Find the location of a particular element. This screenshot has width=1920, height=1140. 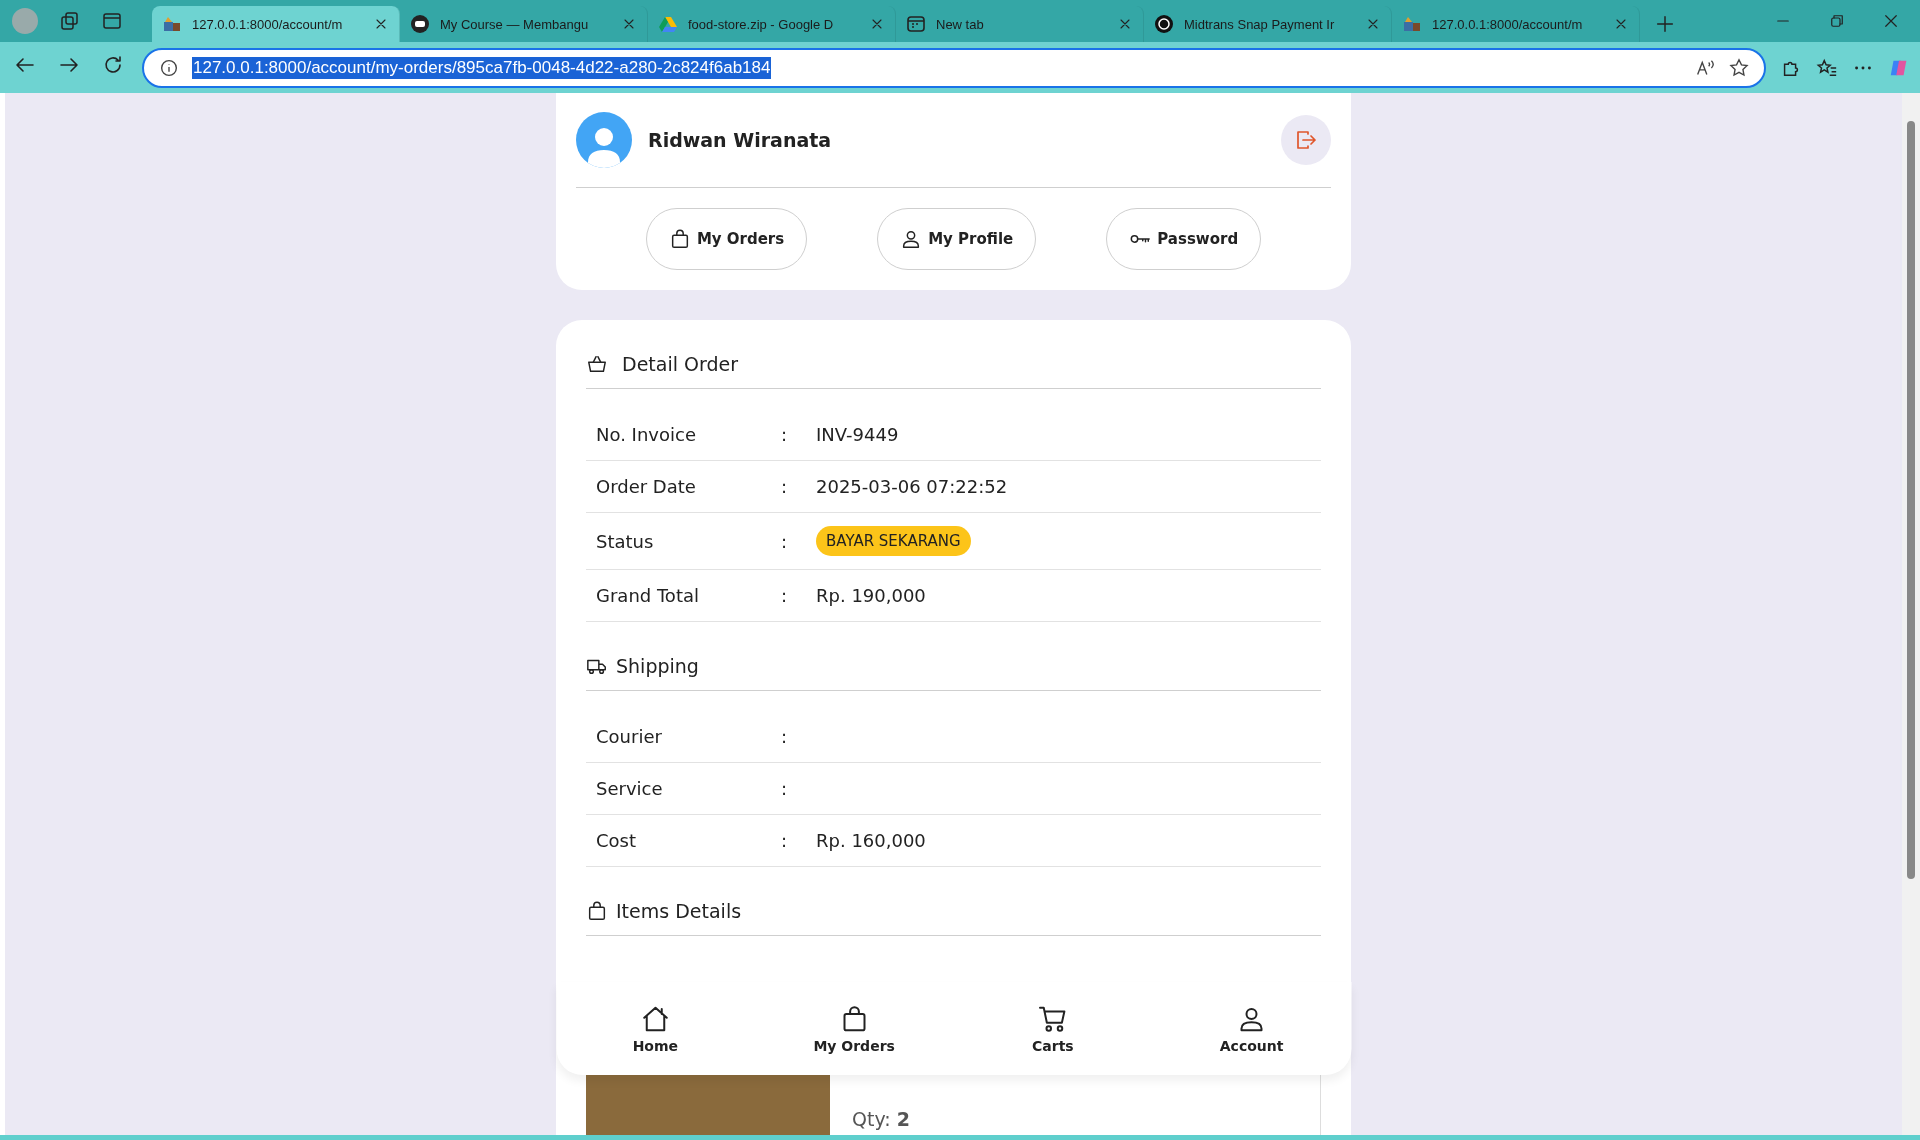

status-badge: BAYAR SEKARANG is located at coordinates (893, 541).